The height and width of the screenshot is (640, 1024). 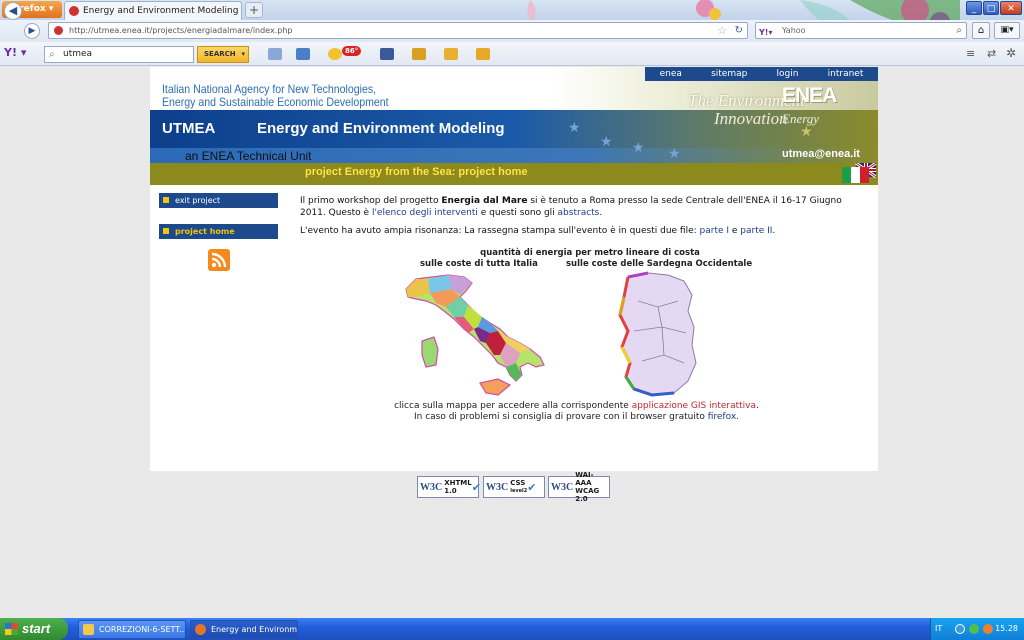 I want to click on top-nav: enea sitemap login intranet, so click(x=761, y=74).